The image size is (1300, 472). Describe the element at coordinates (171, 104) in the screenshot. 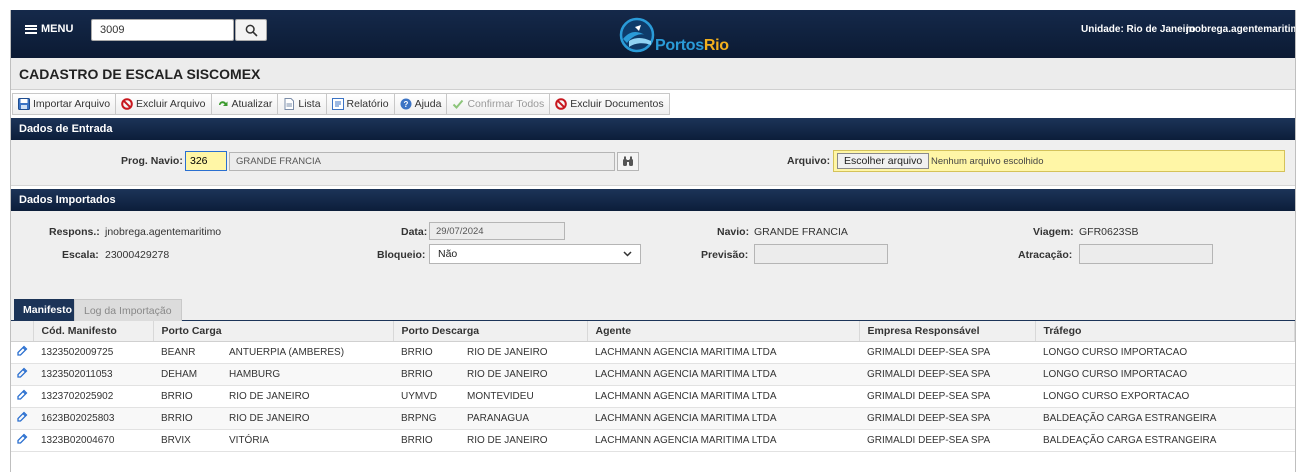

I see `delete-file-label: Excluir Arquivo` at that location.